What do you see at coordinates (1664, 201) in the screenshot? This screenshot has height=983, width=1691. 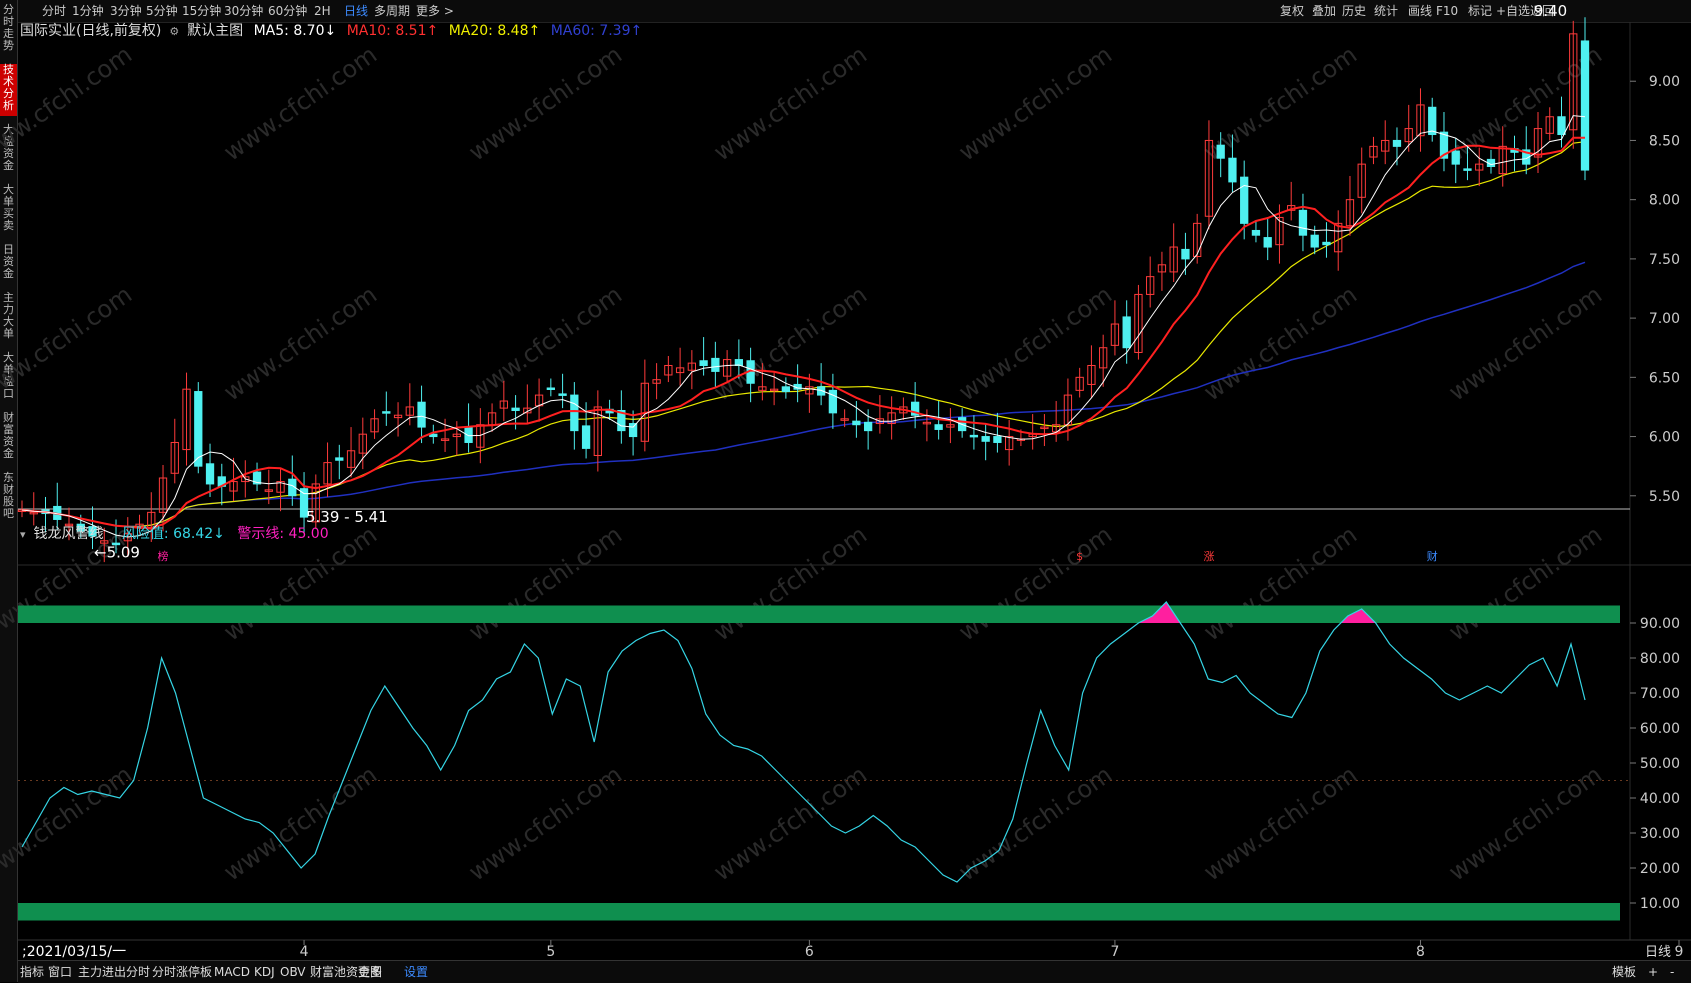 I see `y-tick-label: 8.00` at bounding box center [1664, 201].